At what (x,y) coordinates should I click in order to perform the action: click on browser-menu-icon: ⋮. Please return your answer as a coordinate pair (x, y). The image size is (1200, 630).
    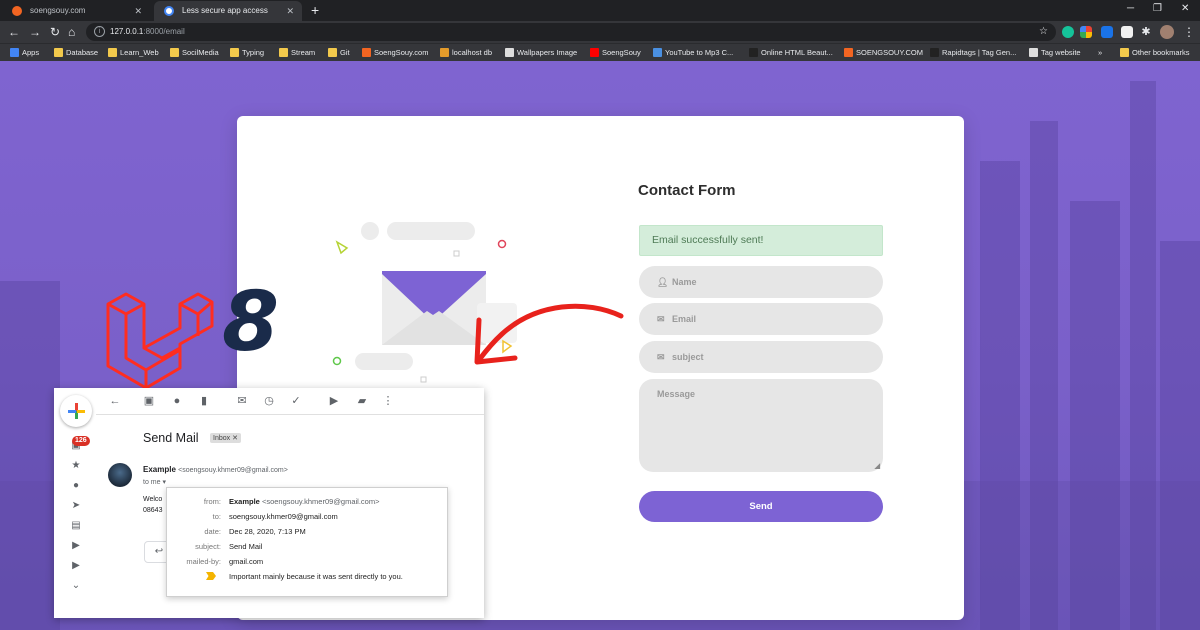
    Looking at the image, I should click on (1189, 32).